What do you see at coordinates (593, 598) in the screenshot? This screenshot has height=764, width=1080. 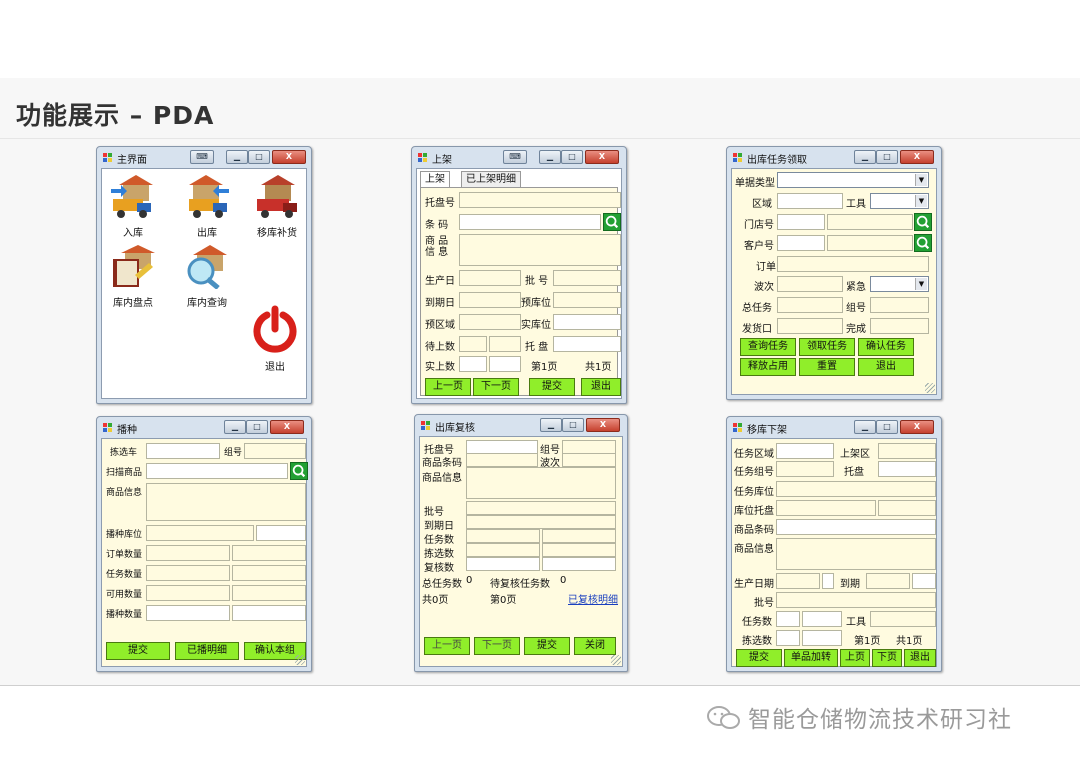 I see `reviewed-details-link: 已复核明细` at bounding box center [593, 598].